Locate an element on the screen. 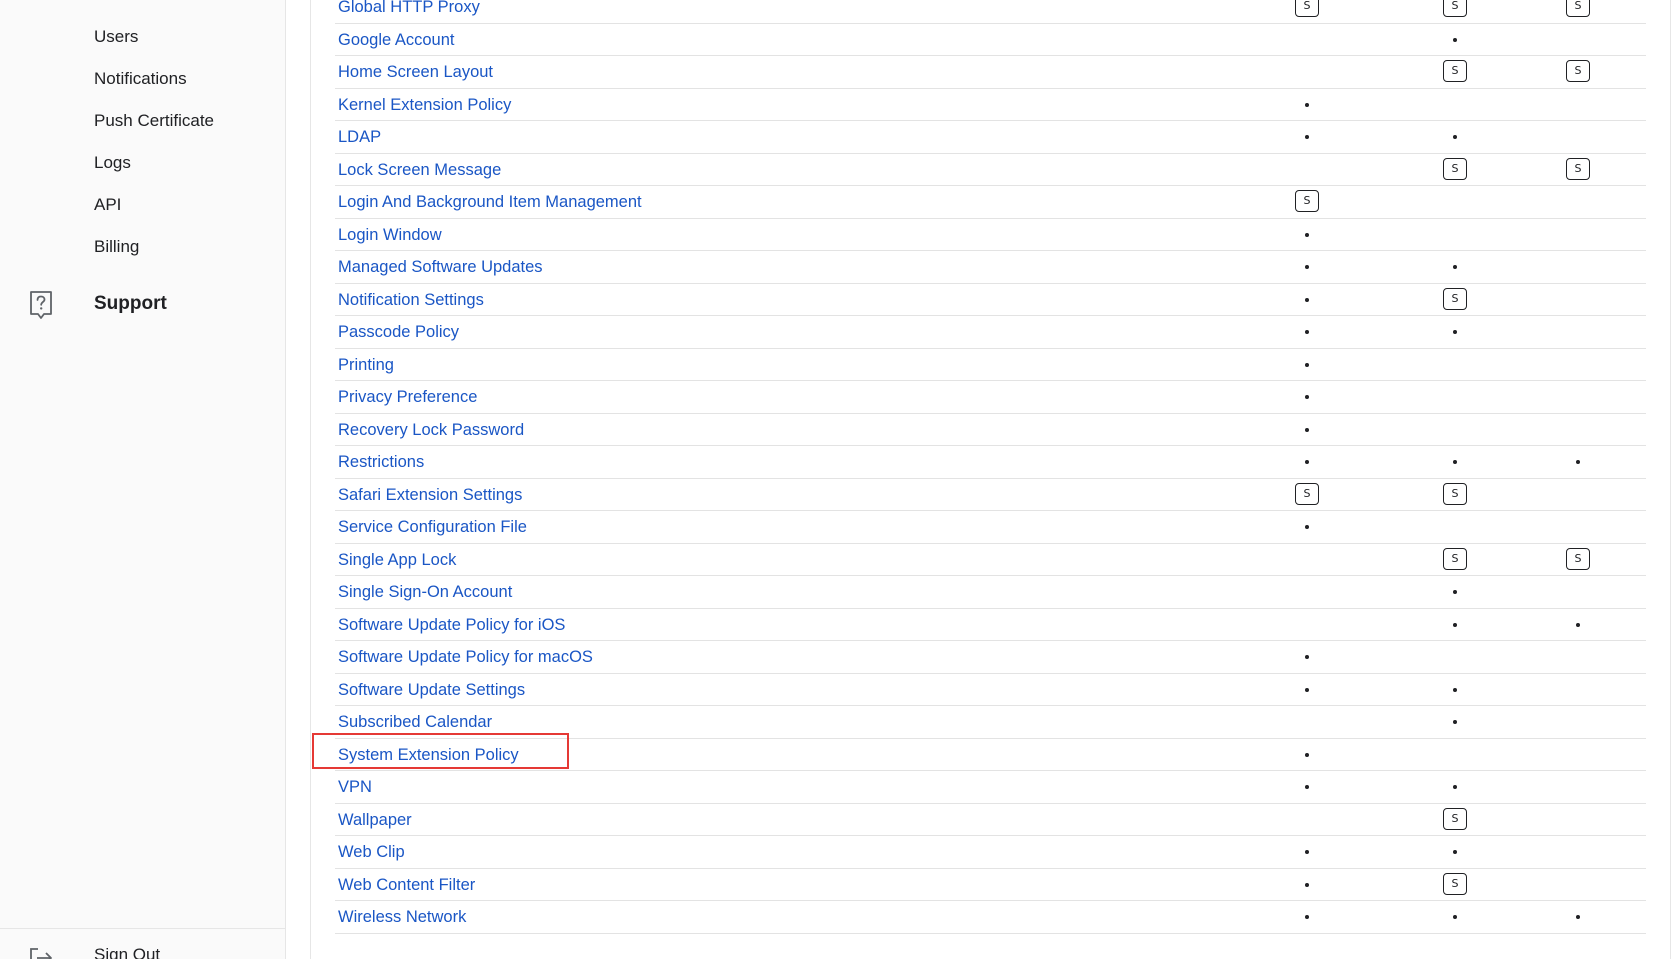  divider is located at coordinates (143, 928).